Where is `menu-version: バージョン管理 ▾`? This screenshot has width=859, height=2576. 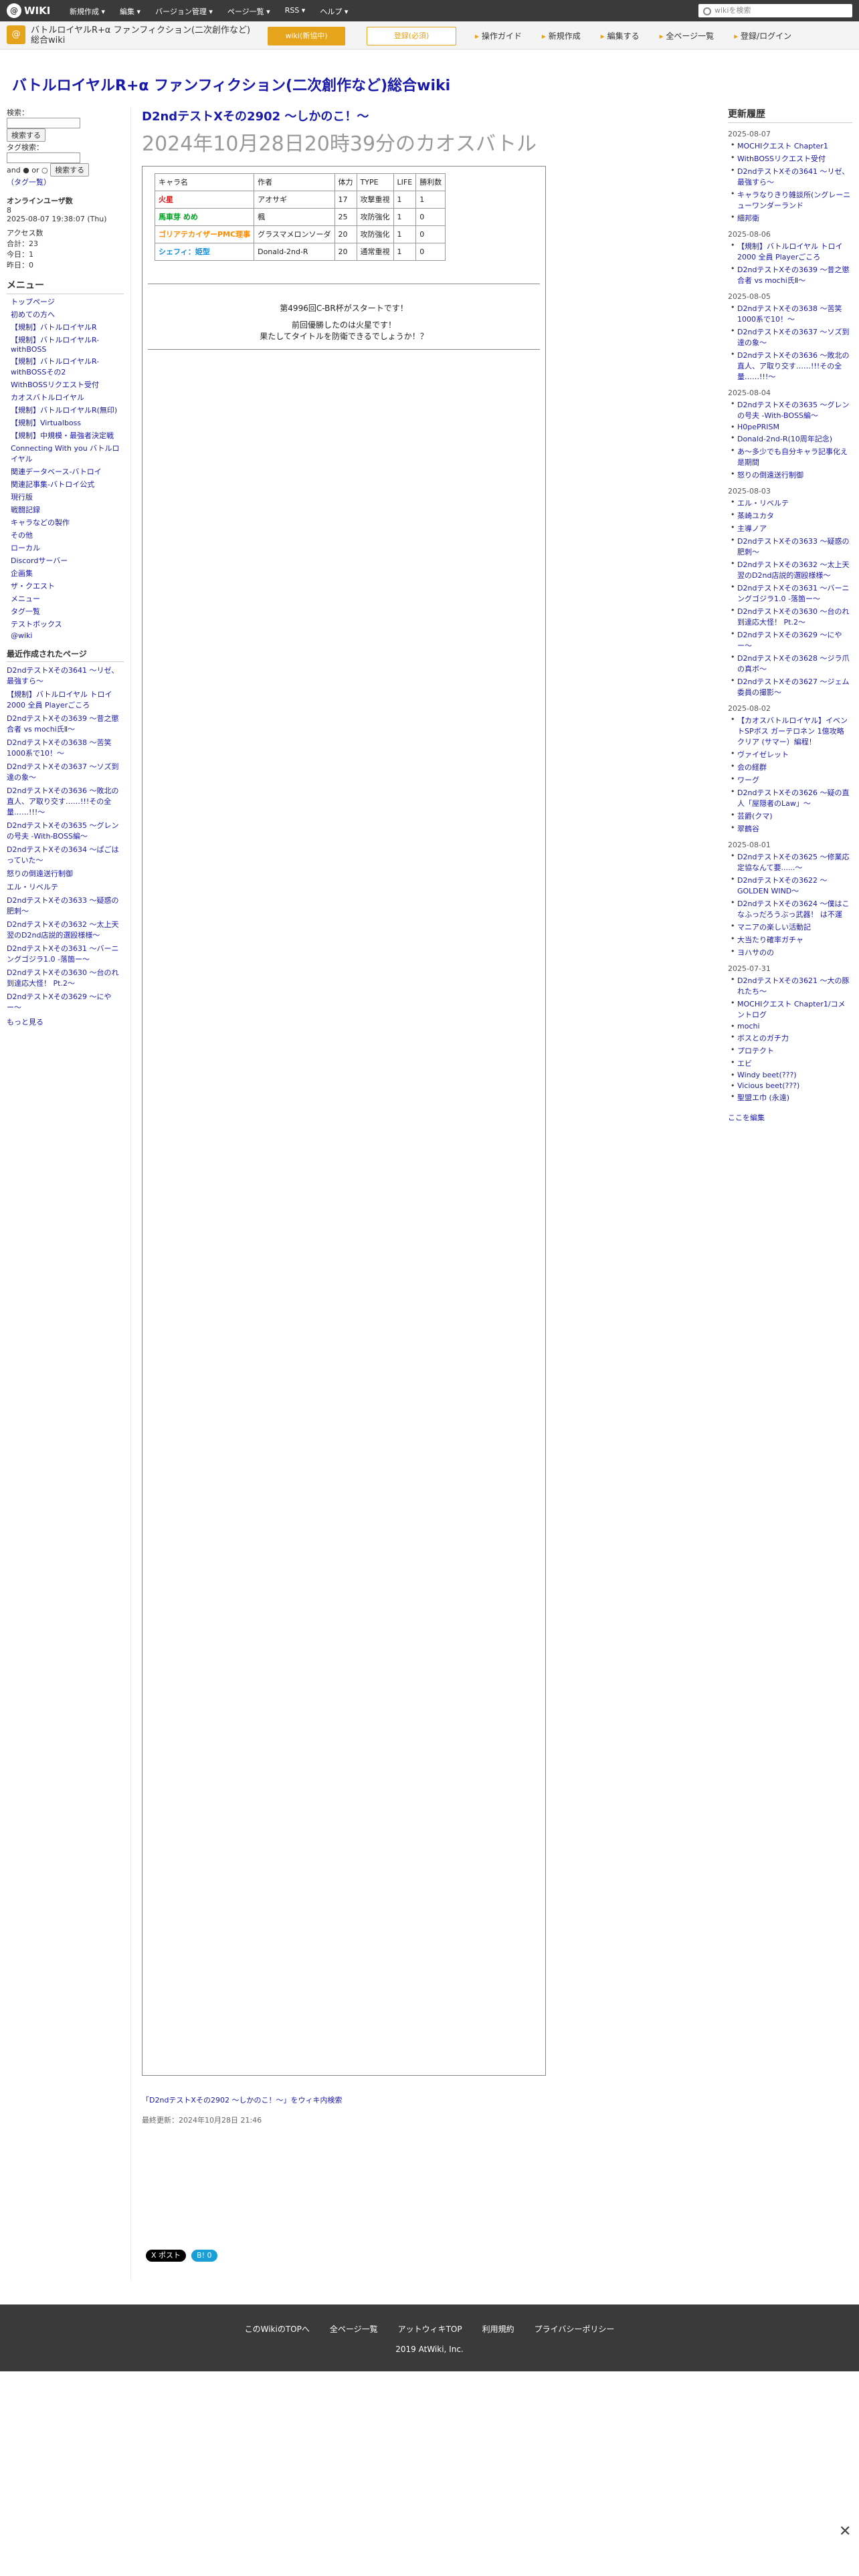 menu-version: バージョン管理 ▾ is located at coordinates (184, 12).